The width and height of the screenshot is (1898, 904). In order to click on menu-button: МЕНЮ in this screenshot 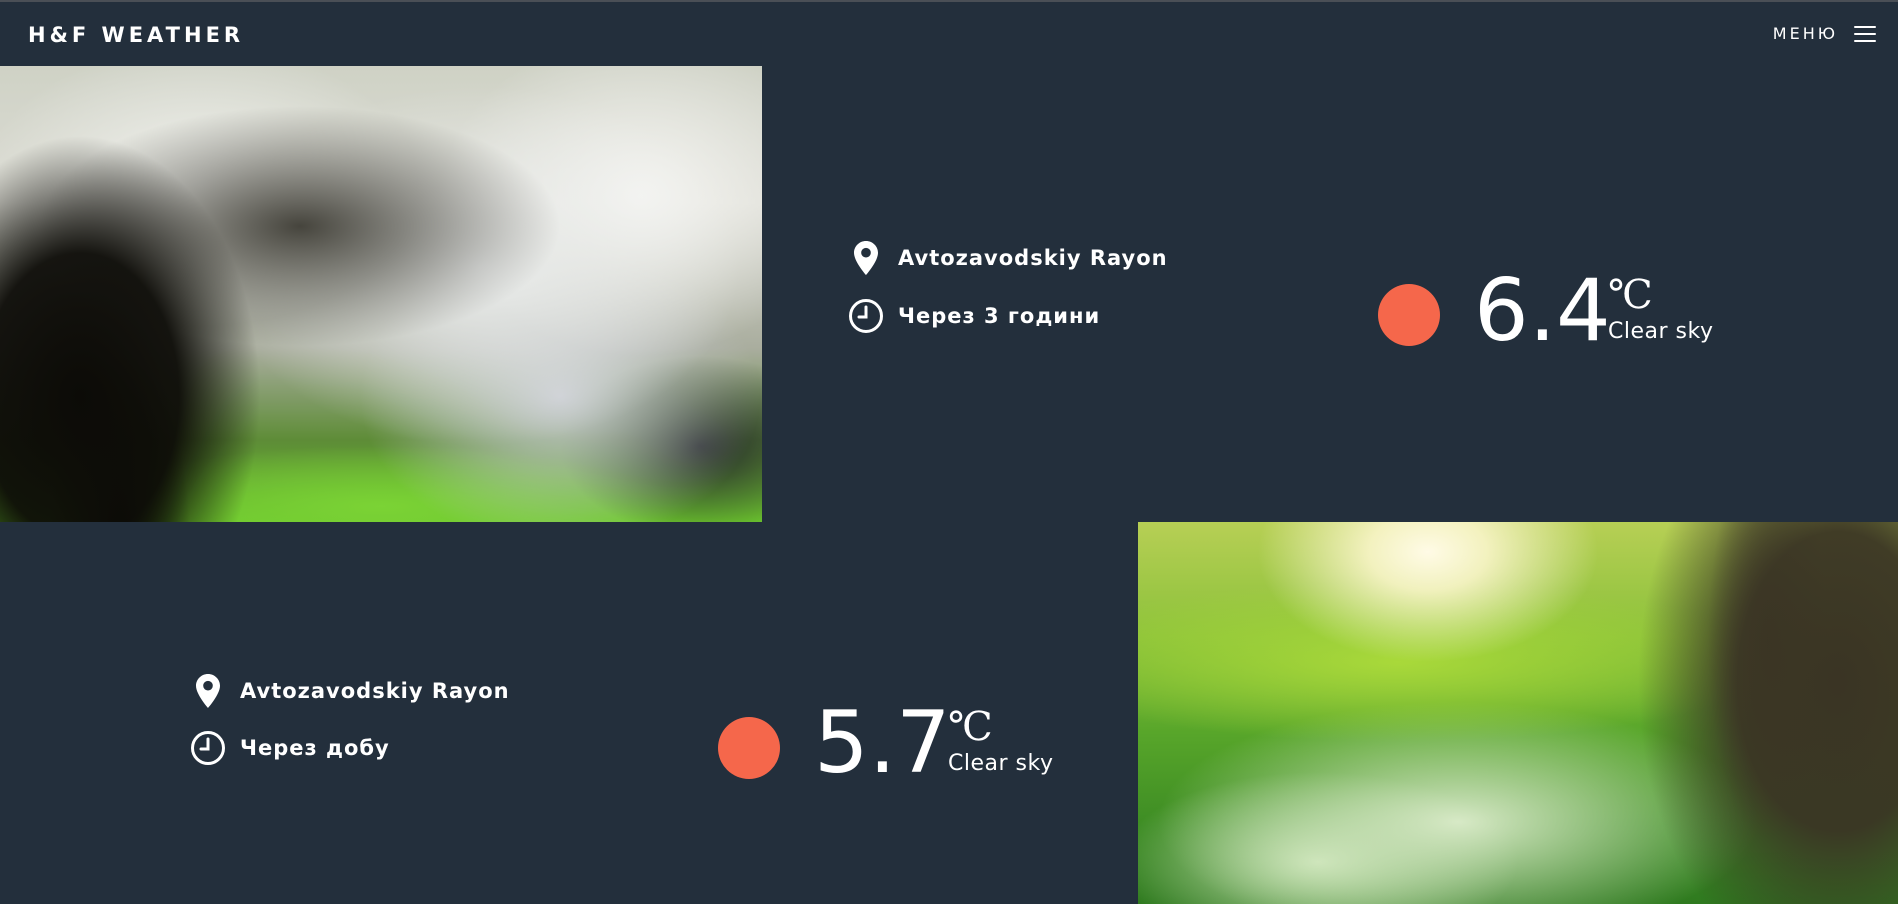, I will do `click(1824, 33)`.